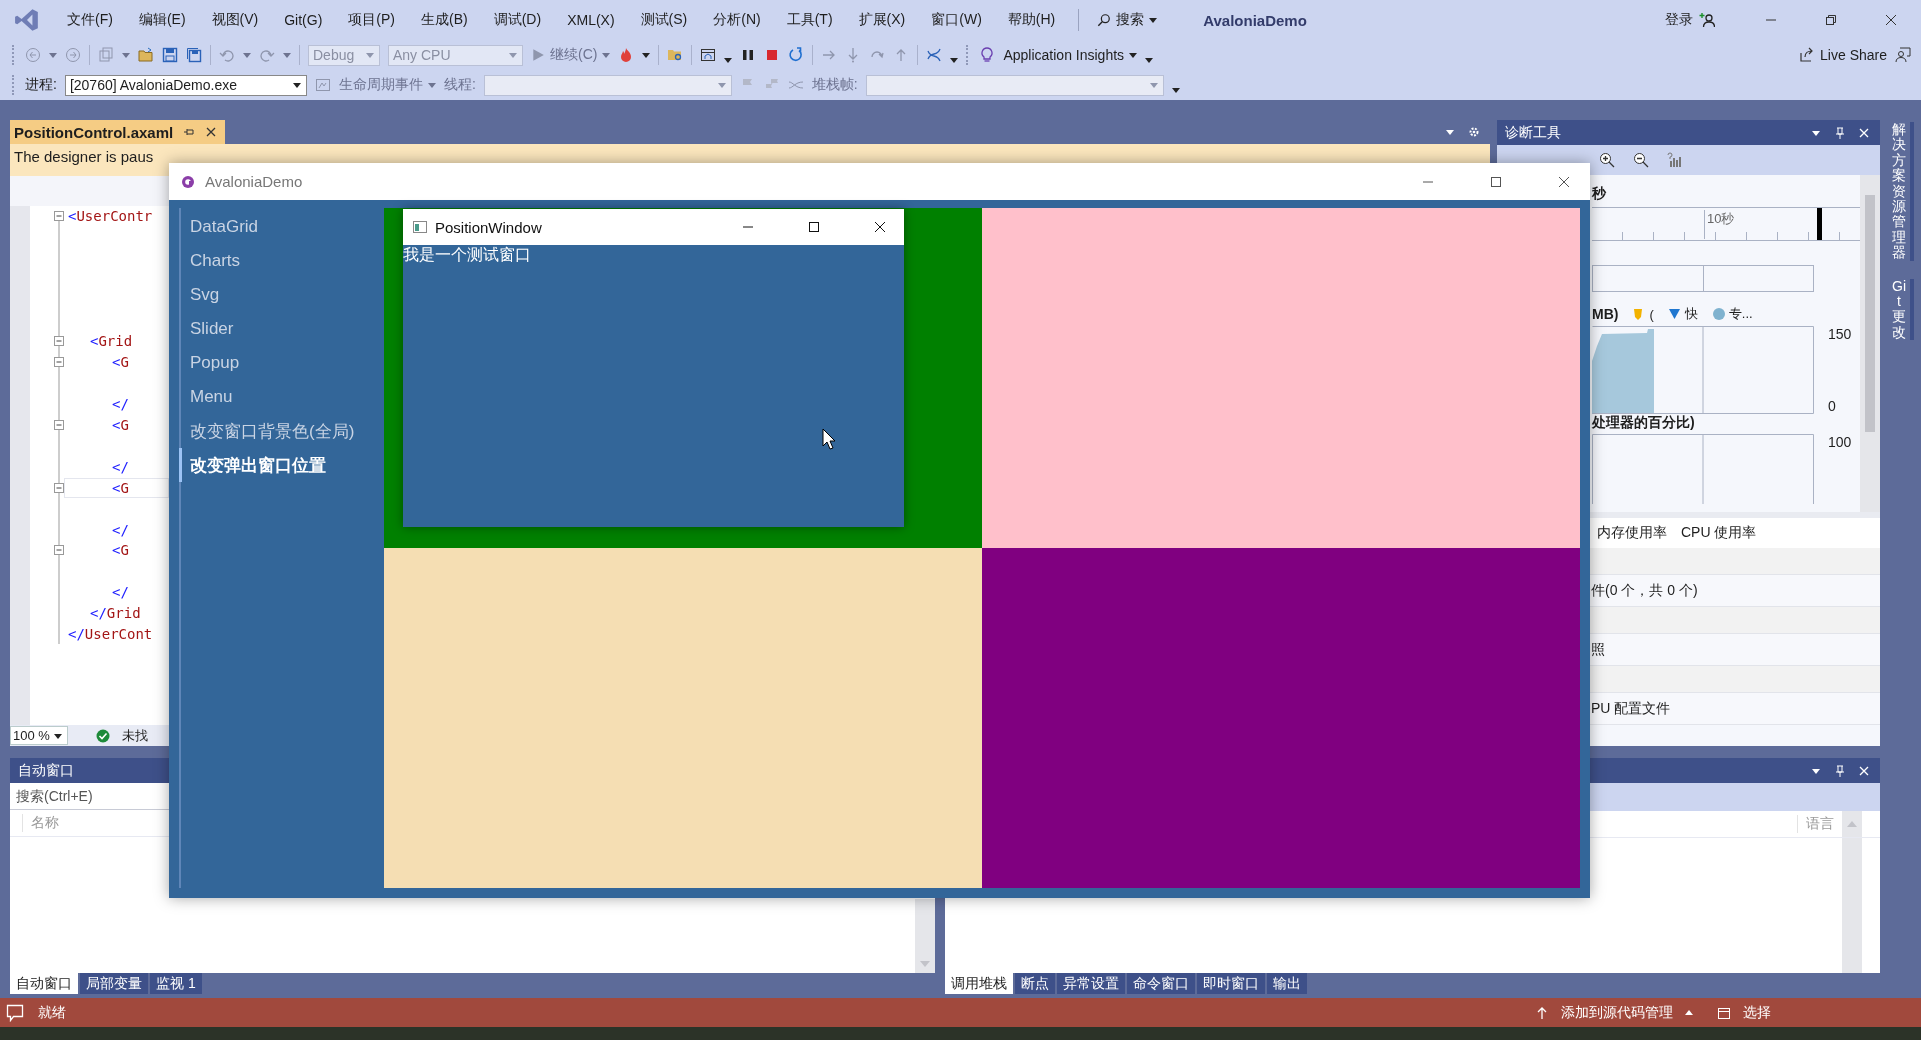 The width and height of the screenshot is (1921, 1040). Describe the element at coordinates (1843, 55) in the screenshot. I see `live-share-button: Live Share` at that location.